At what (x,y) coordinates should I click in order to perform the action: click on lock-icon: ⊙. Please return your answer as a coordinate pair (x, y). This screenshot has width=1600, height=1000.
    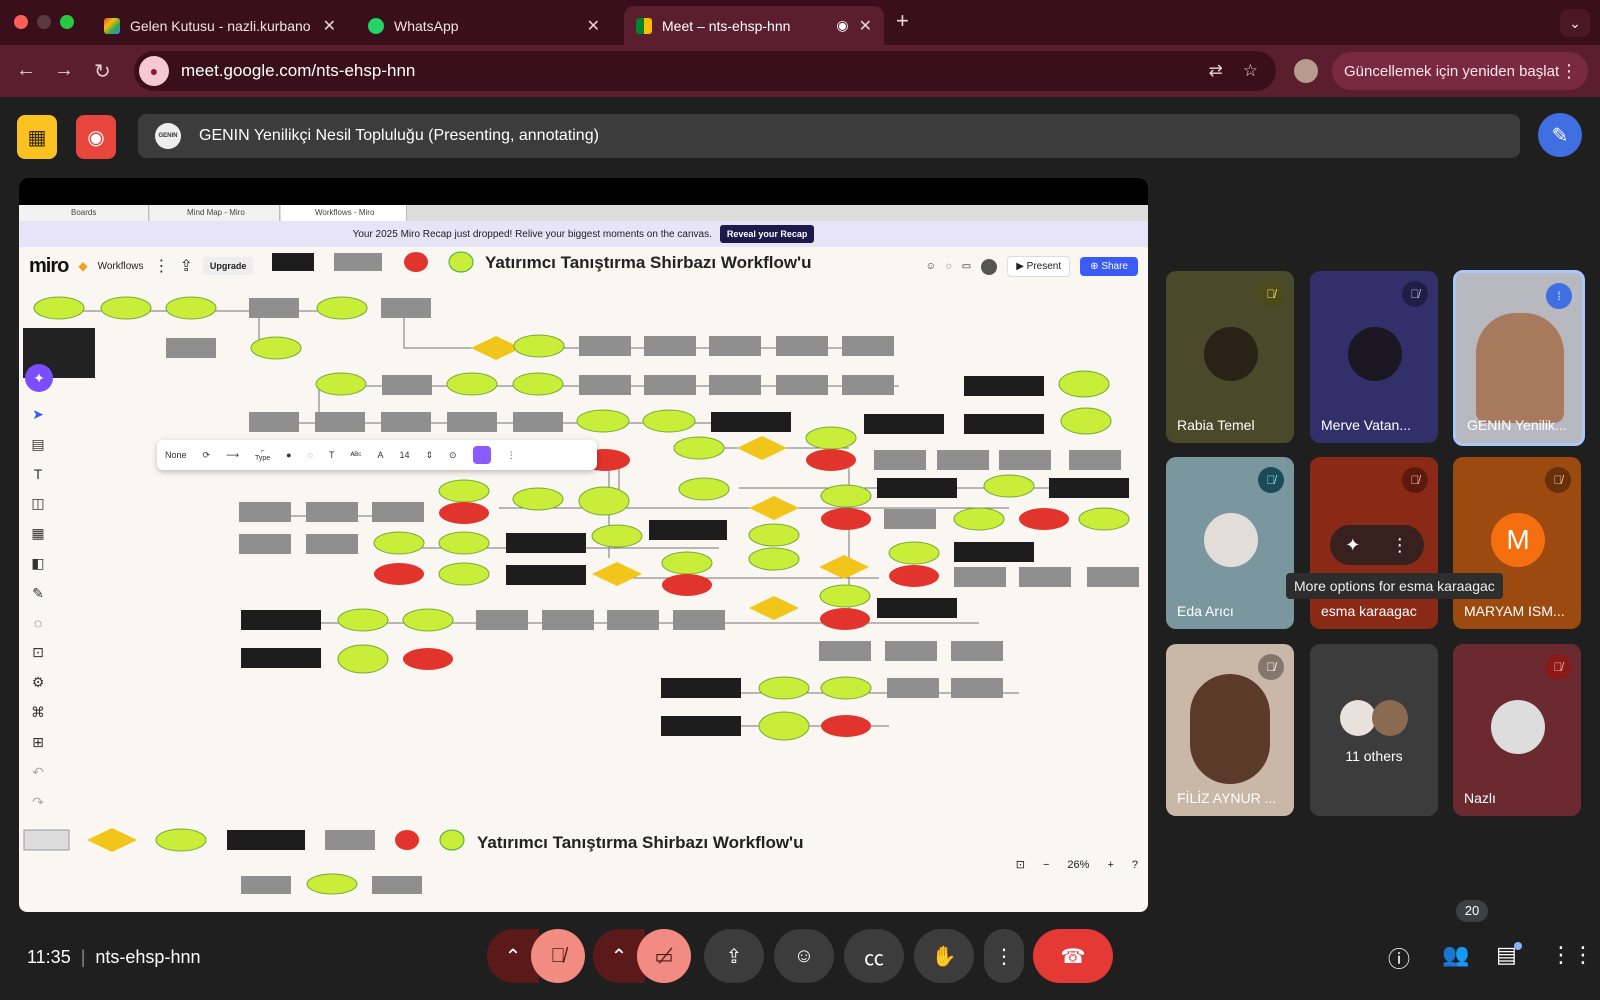
    Looking at the image, I should click on (453, 455).